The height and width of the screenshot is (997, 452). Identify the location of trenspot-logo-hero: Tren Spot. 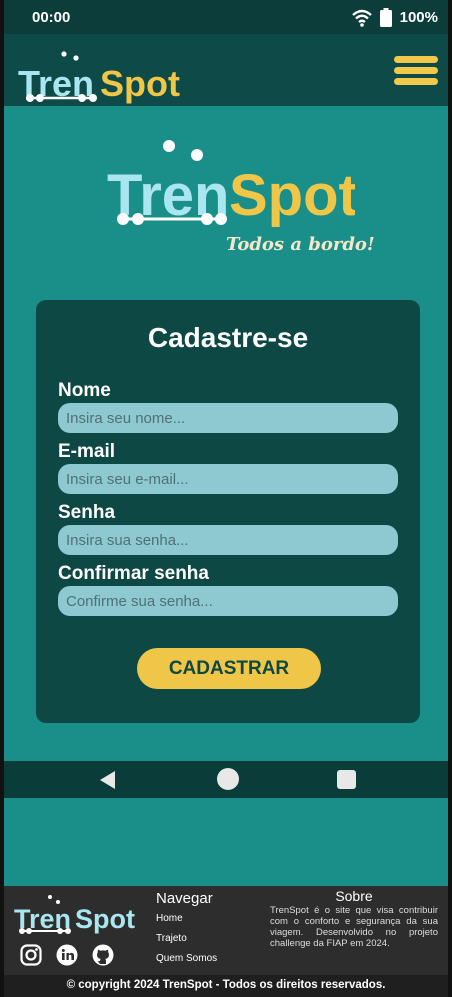
(231, 184).